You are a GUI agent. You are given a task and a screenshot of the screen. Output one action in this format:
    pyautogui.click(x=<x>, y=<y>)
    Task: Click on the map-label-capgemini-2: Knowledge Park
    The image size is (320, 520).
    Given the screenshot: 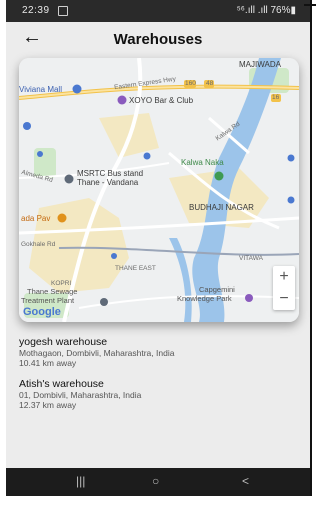 What is the action you would take?
    pyautogui.click(x=204, y=298)
    